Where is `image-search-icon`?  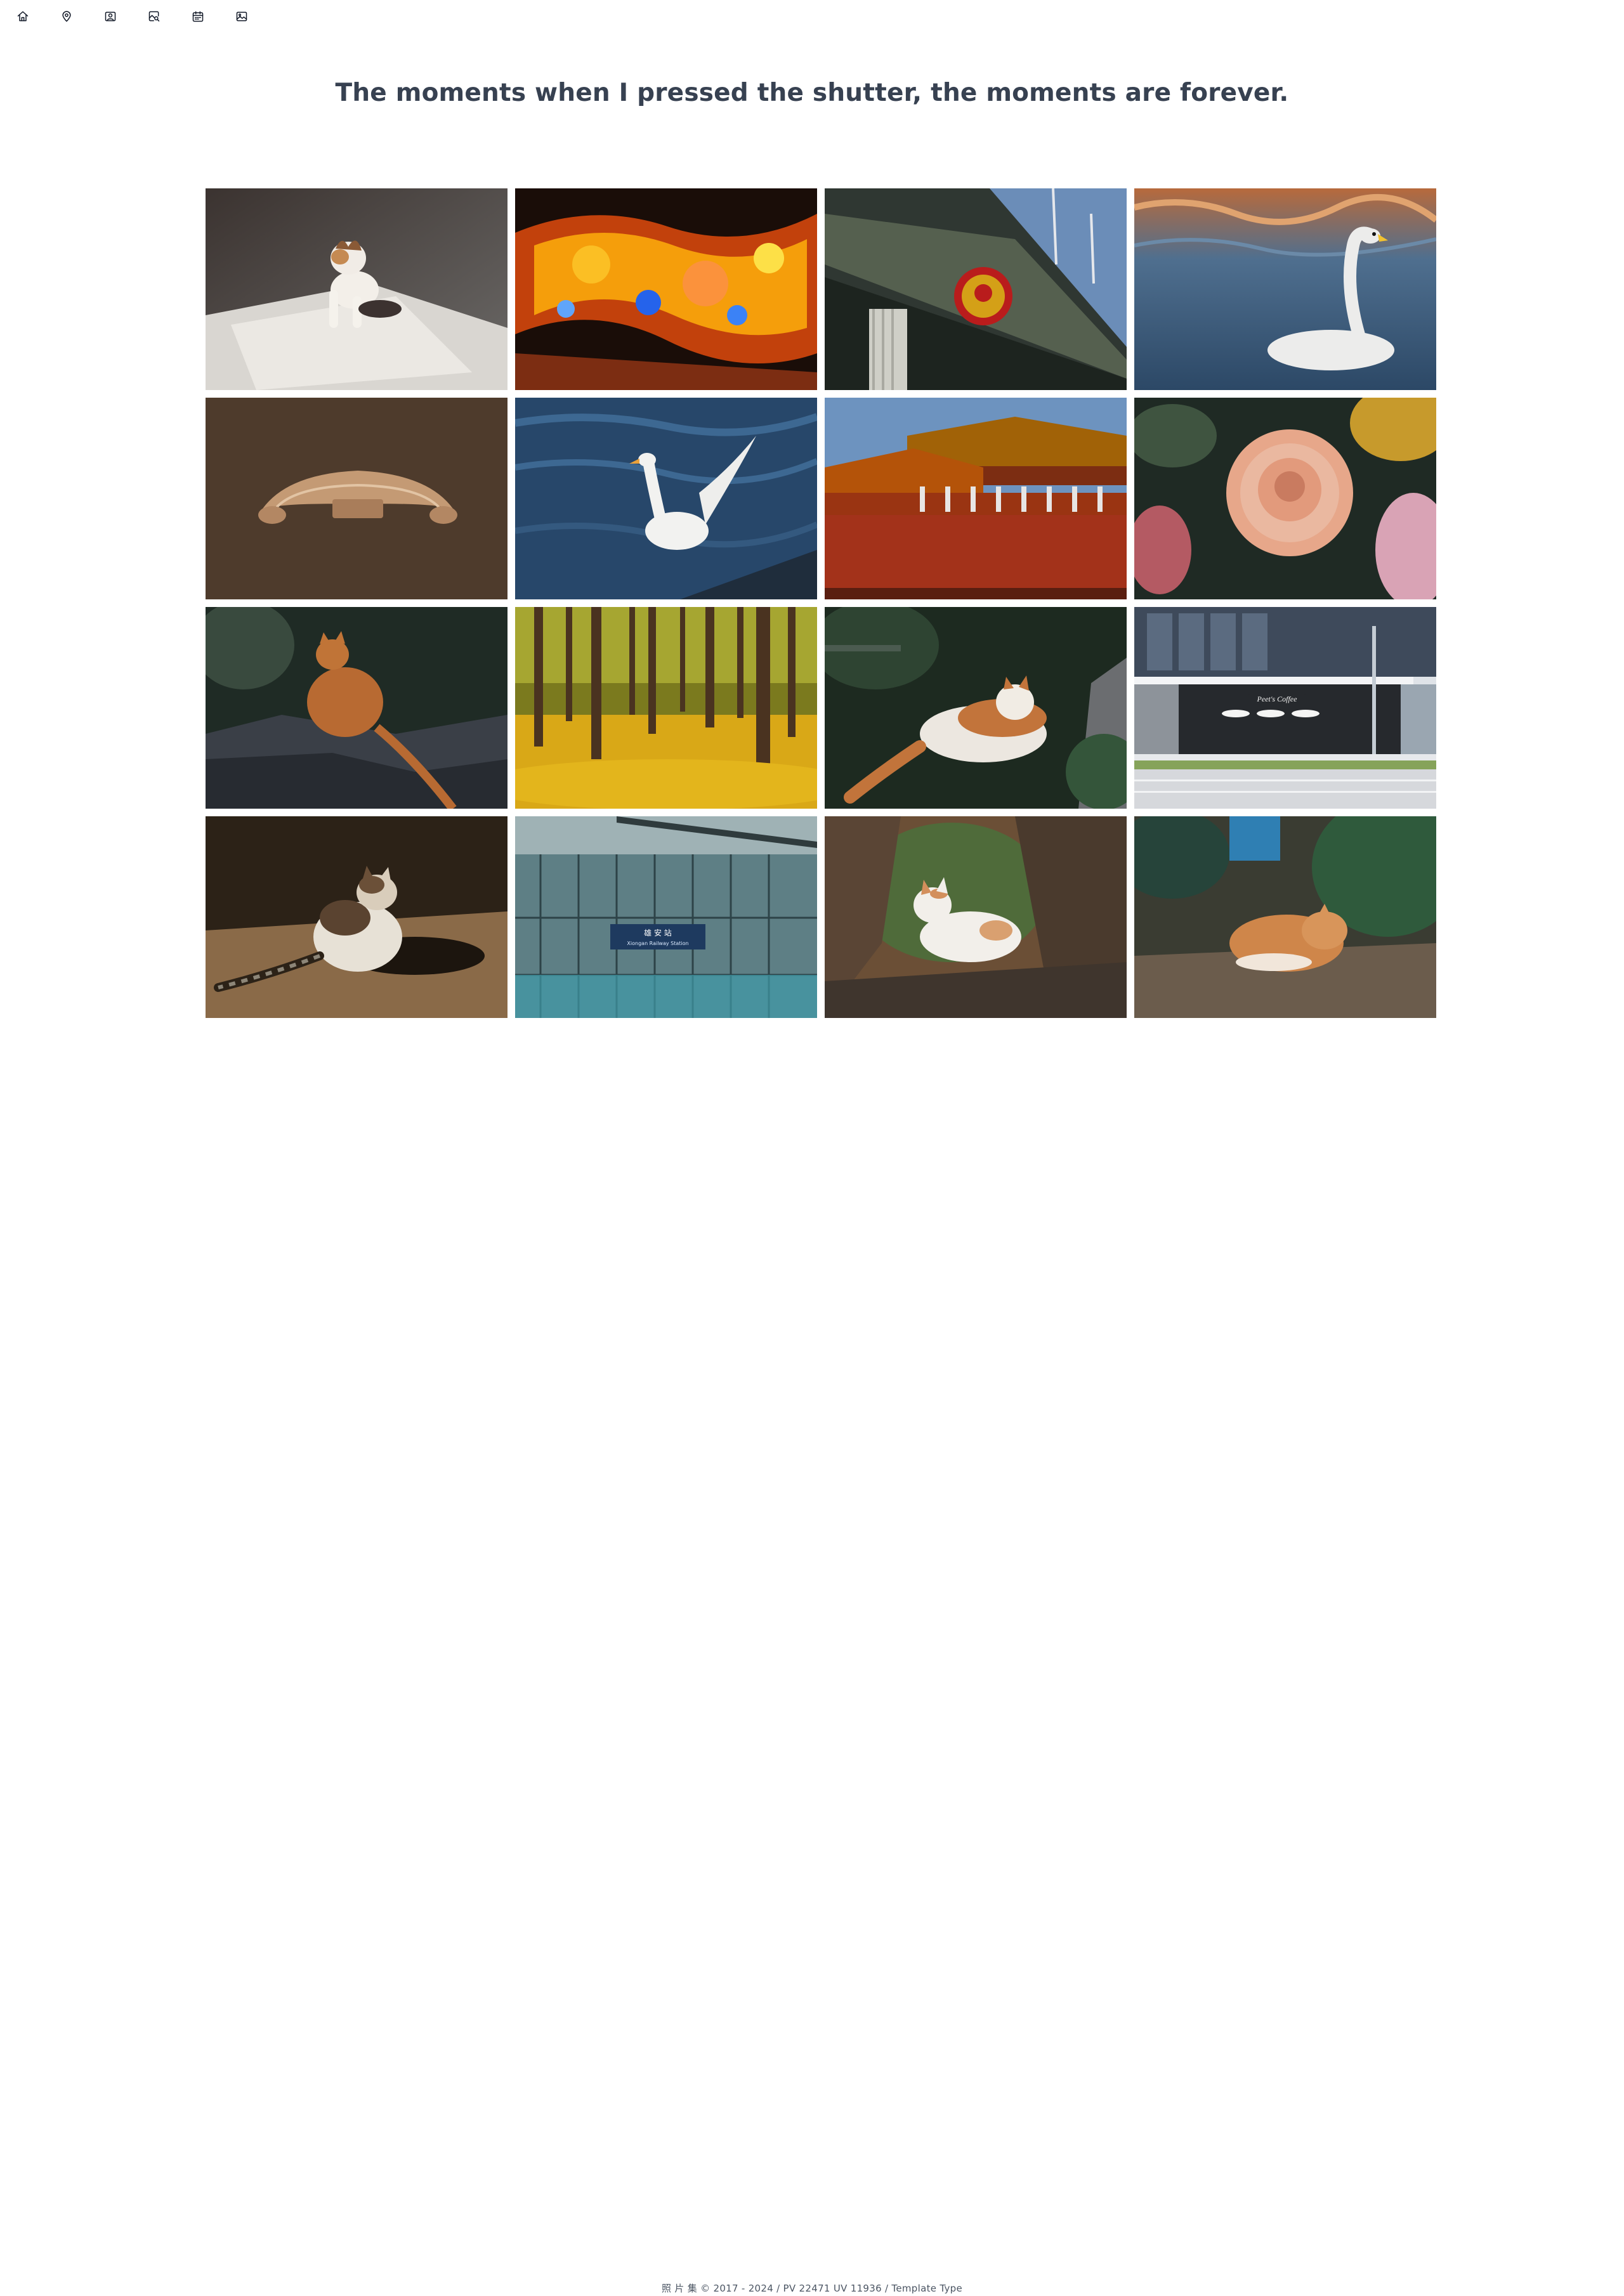 image-search-icon is located at coordinates (155, 17).